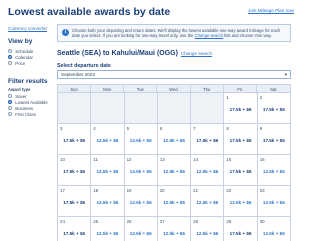  I want to click on calendar-day-cell: 25 12.5k + $6, so click(108, 229).